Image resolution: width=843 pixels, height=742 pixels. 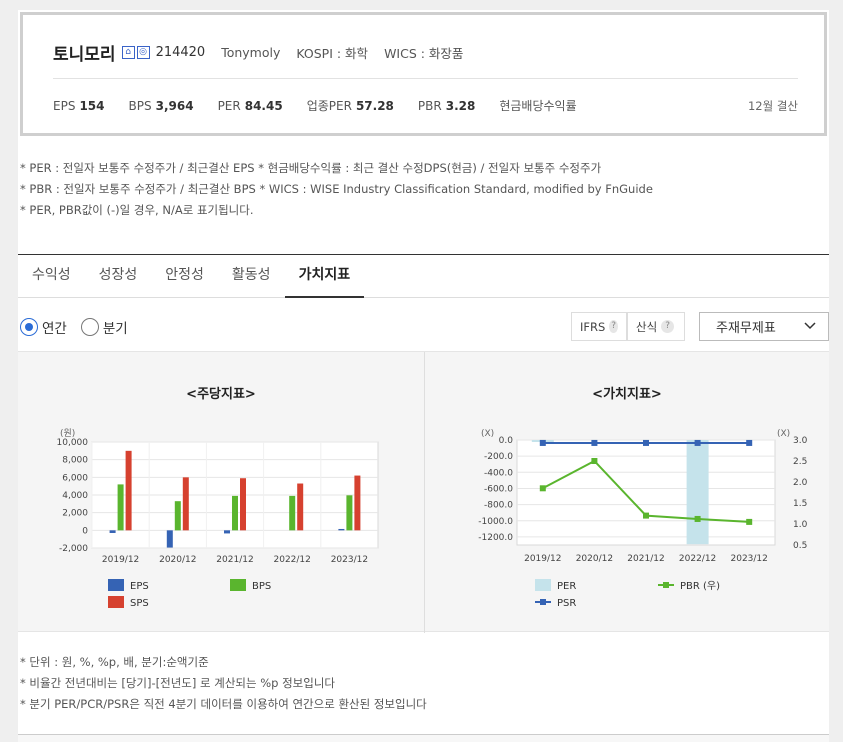 I want to click on bar-per, so click(x=697, y=492).